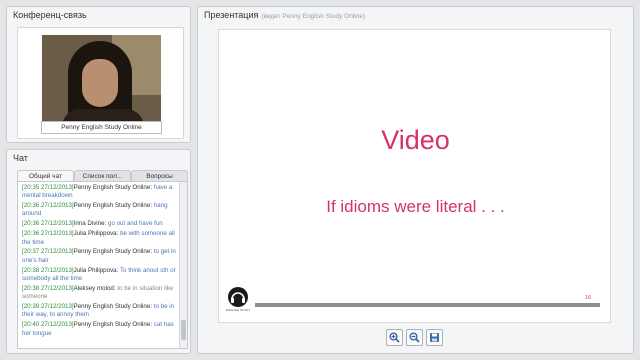 The height and width of the screenshot is (360, 640). I want to click on message-timestamp: [20:40 27/12/2013], so click(48, 325).